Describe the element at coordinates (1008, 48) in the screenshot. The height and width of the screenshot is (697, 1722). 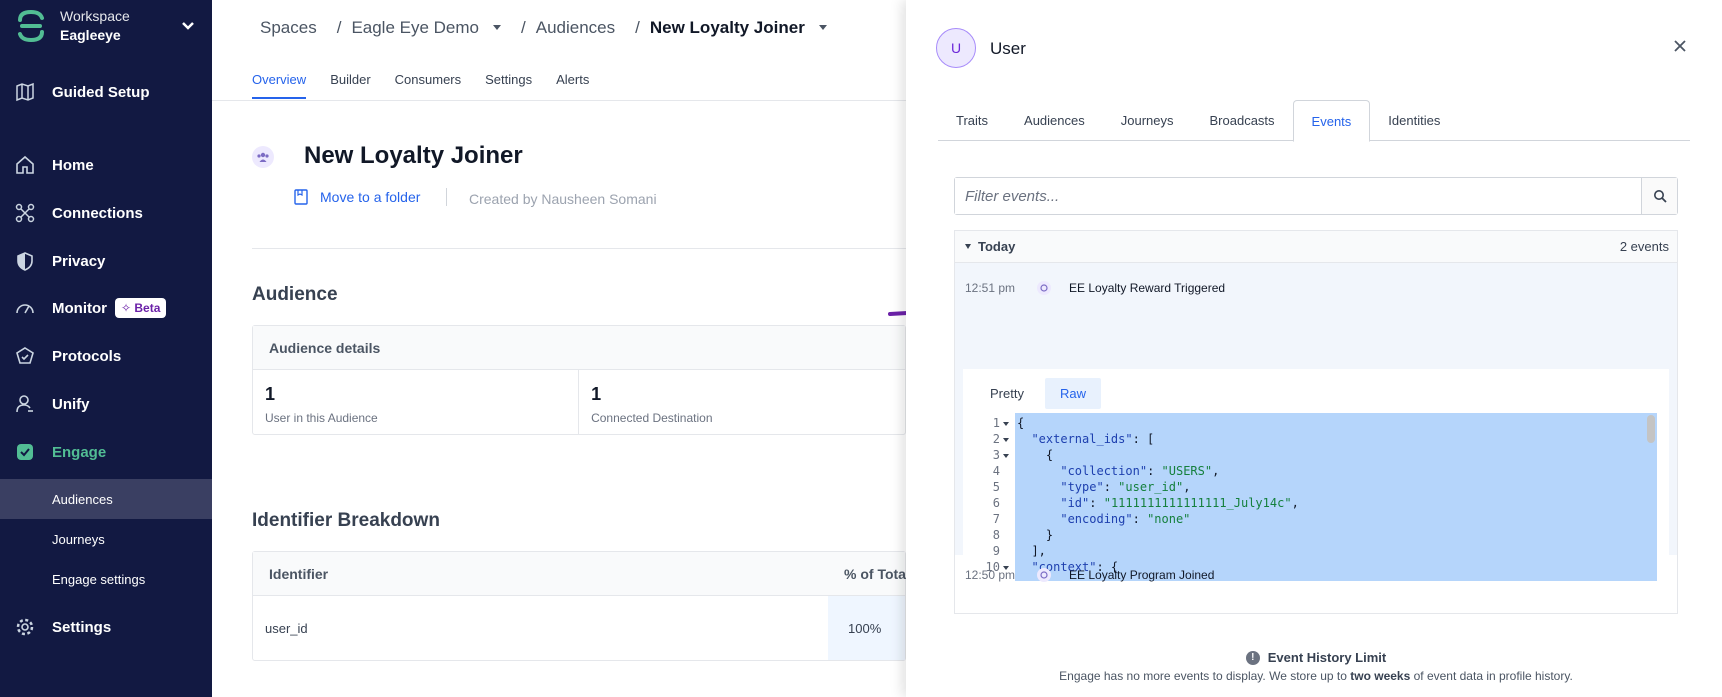
I see `drawer-title: User` at that location.